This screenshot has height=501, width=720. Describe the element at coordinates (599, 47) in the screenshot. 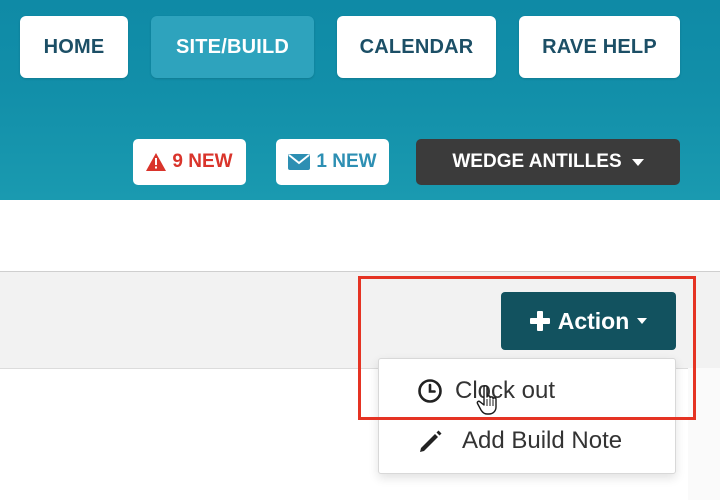

I see `nav-rave-help: RAVE HELP` at that location.